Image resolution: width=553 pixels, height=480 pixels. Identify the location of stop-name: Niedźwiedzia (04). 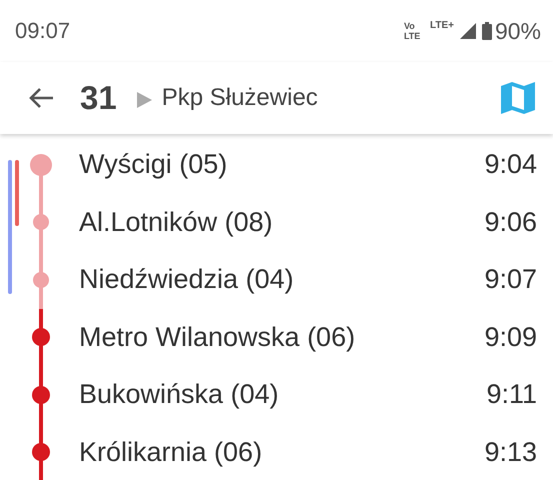
(281, 280).